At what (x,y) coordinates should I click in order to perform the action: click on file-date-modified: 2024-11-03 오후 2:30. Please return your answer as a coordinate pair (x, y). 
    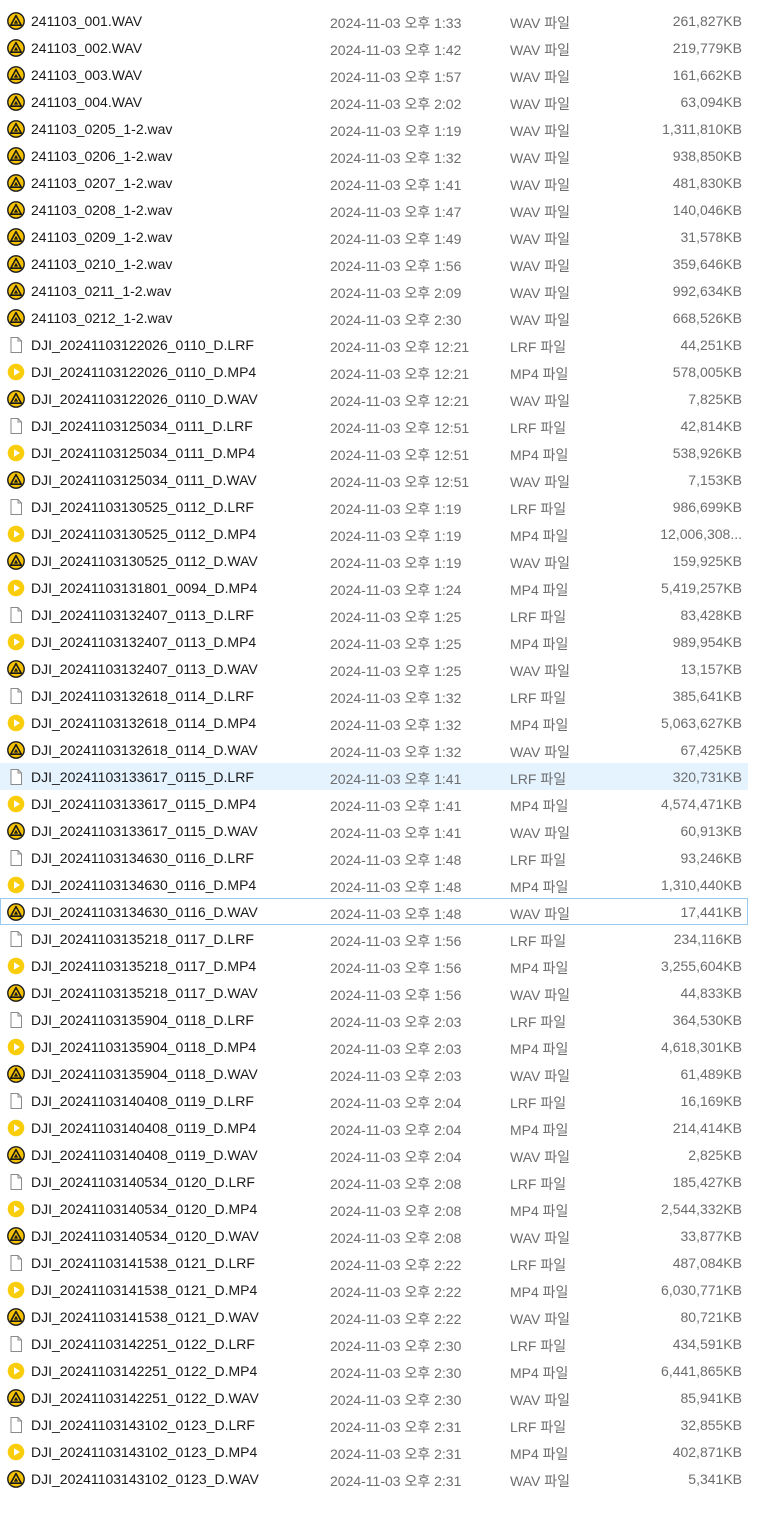
    Looking at the image, I should click on (396, 1400).